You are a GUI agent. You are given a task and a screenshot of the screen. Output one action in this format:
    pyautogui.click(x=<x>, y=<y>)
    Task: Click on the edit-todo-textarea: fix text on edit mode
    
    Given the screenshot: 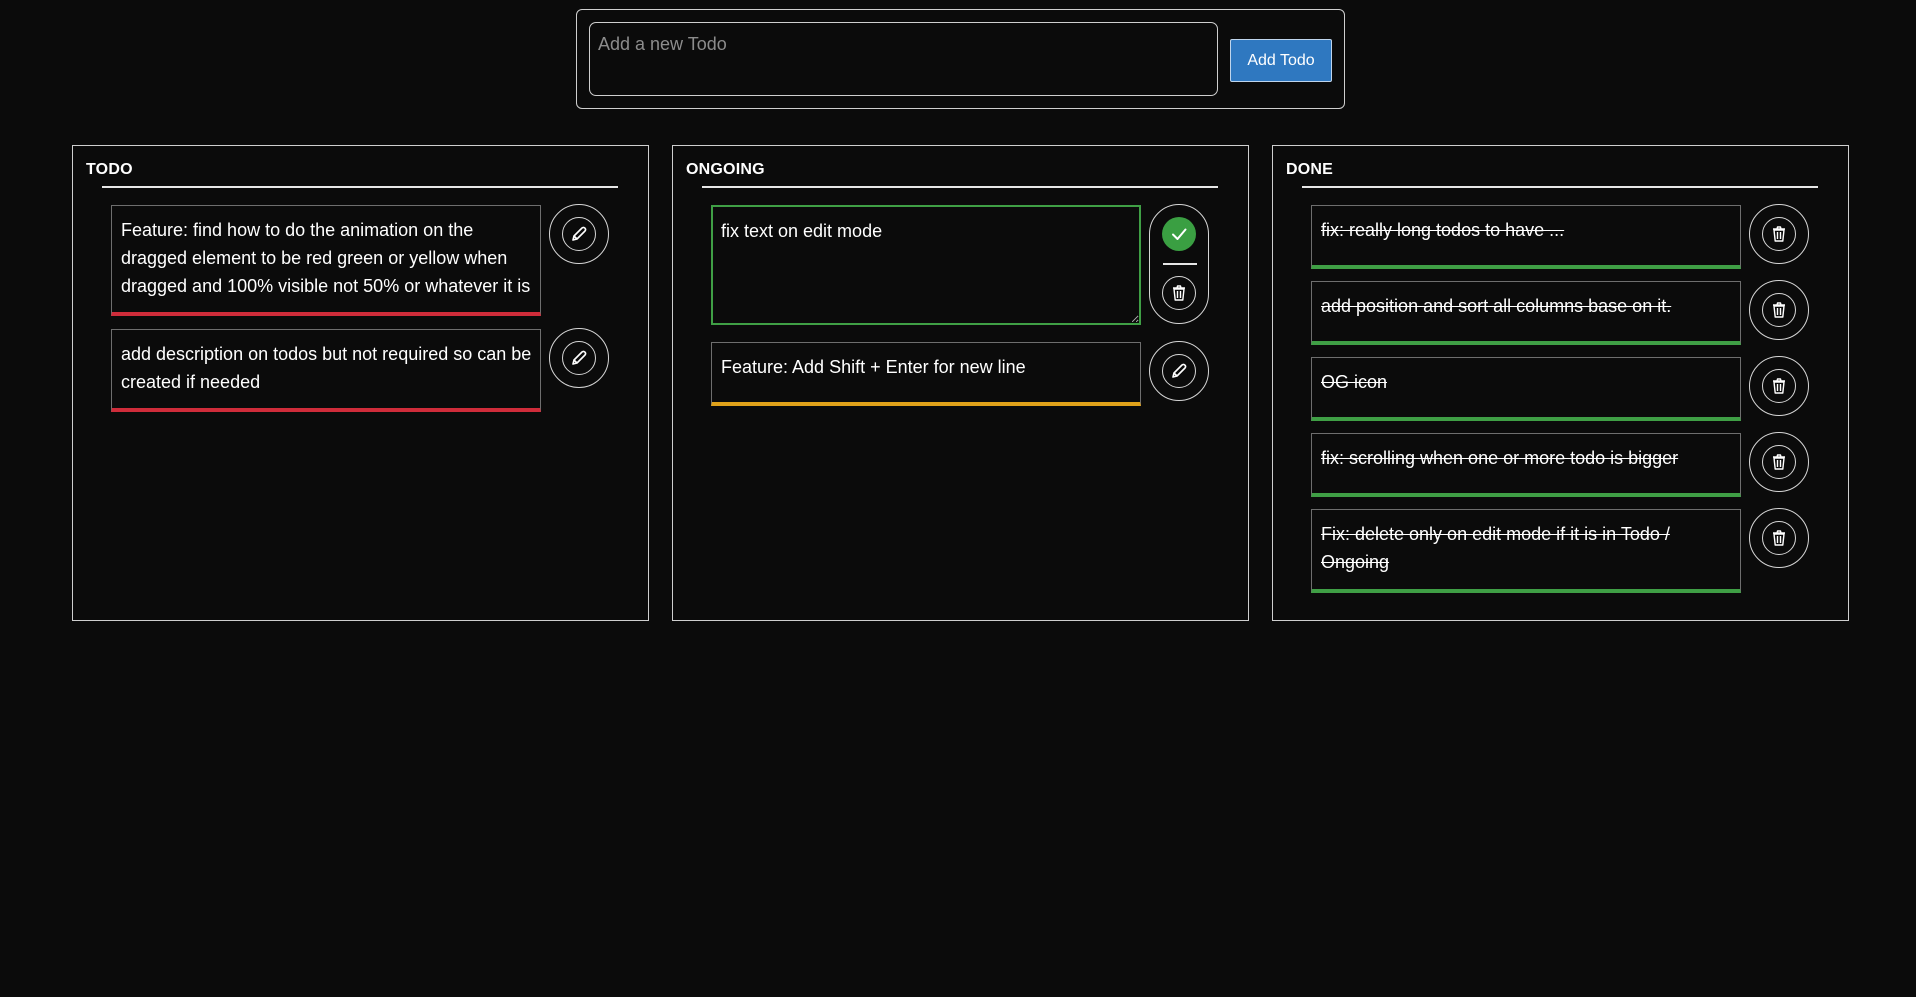 What is the action you would take?
    pyautogui.click(x=926, y=265)
    